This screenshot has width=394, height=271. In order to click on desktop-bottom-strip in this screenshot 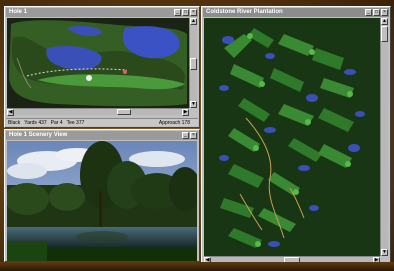, I will do `click(197, 266)`.